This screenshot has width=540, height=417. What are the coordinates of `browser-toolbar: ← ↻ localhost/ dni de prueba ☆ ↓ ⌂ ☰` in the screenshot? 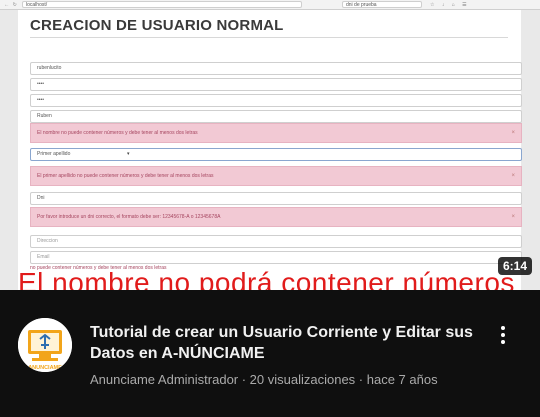 It's located at (270, 5).